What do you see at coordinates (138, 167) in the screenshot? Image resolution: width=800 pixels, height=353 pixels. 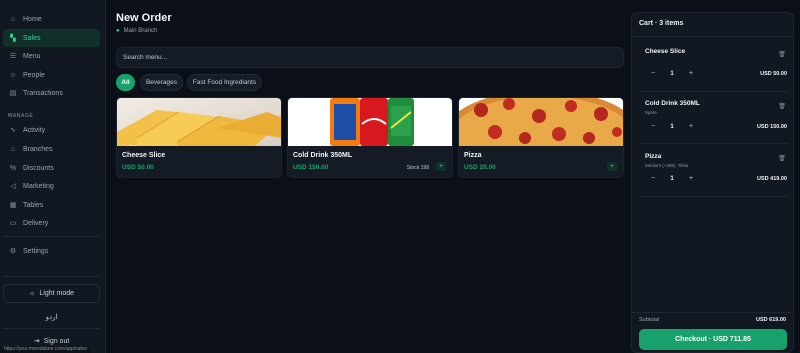 I see `product-price: USD 50.00` at bounding box center [138, 167].